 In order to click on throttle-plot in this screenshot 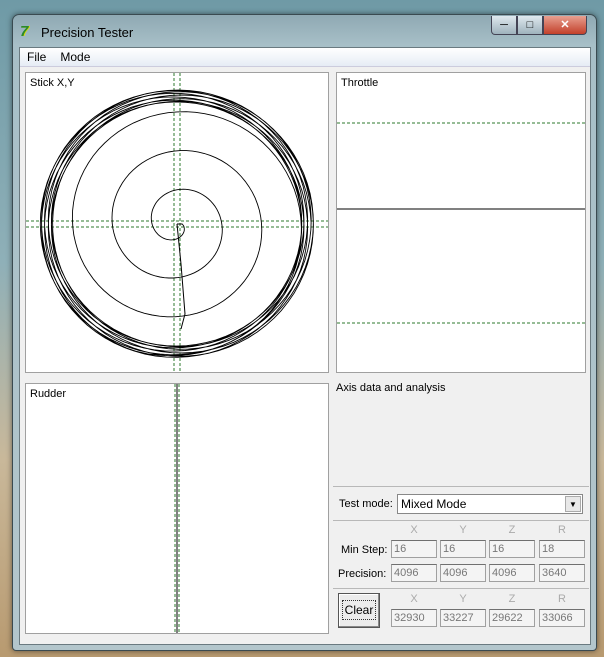, I will do `click(461, 223)`.